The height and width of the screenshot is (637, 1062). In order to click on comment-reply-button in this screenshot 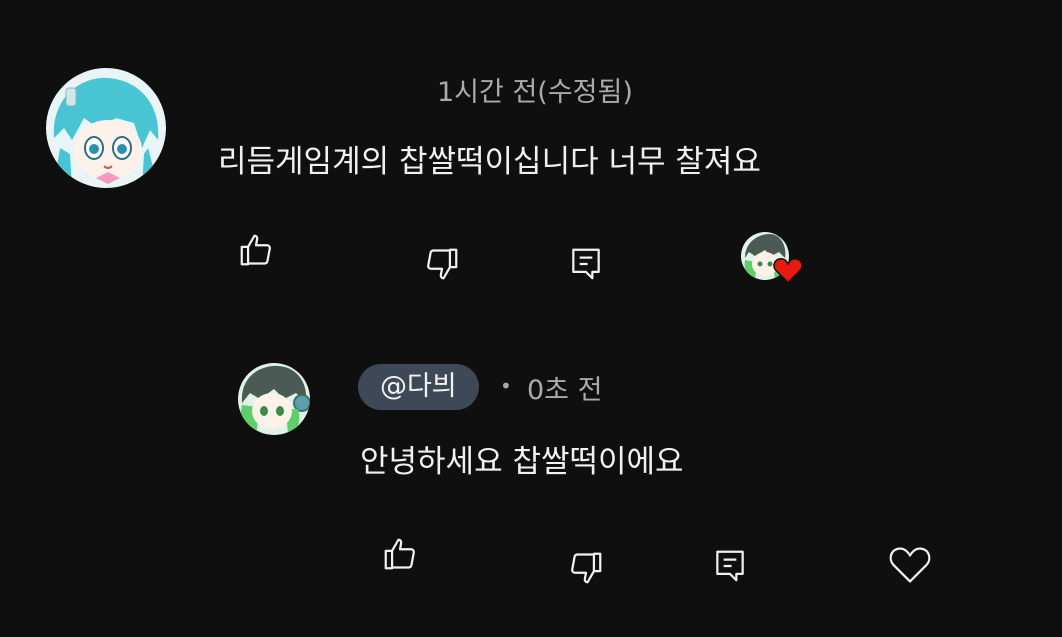, I will do `click(586, 264)`.